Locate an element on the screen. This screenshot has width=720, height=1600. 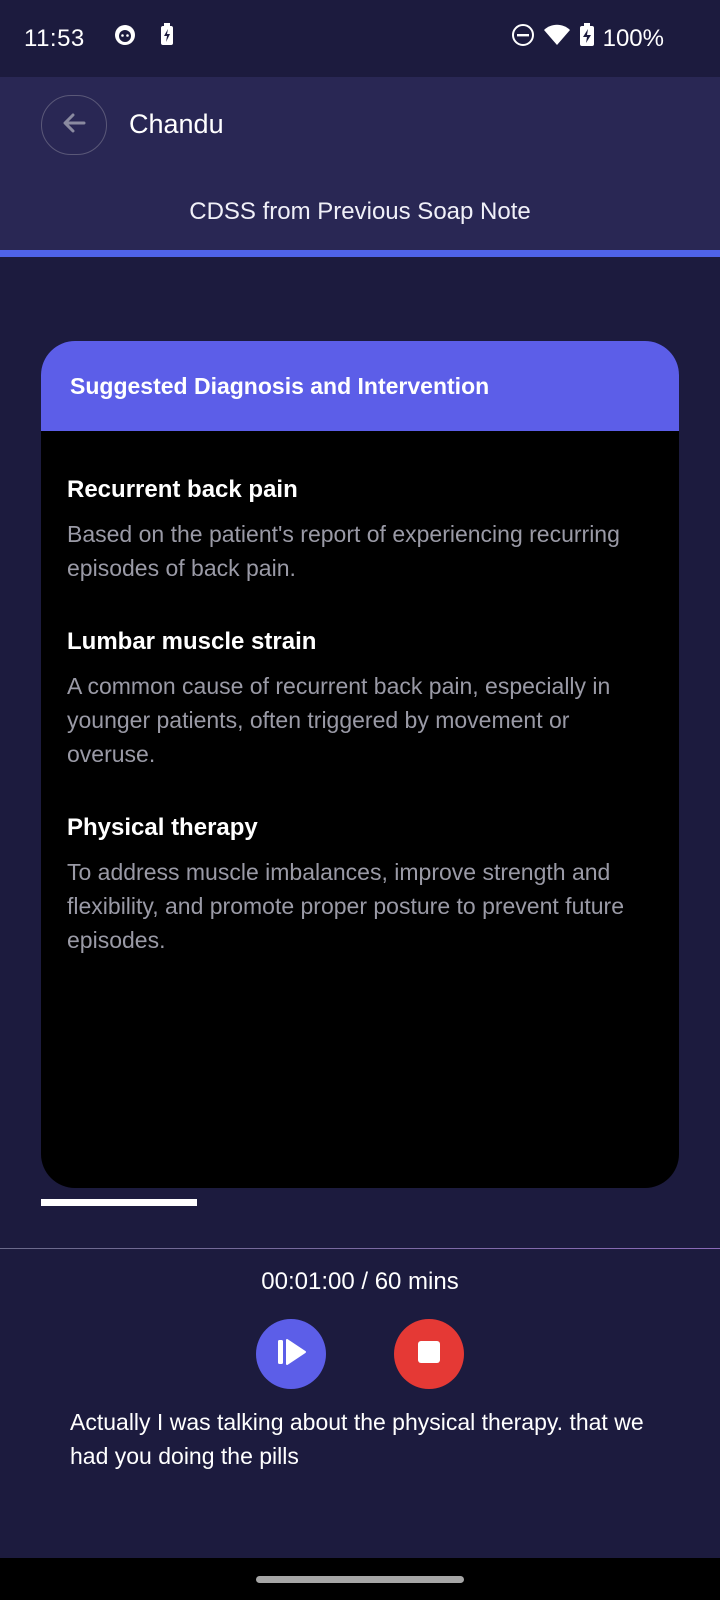
tab-label: CDSS from Previous Soap Note is located at coordinates (360, 211).